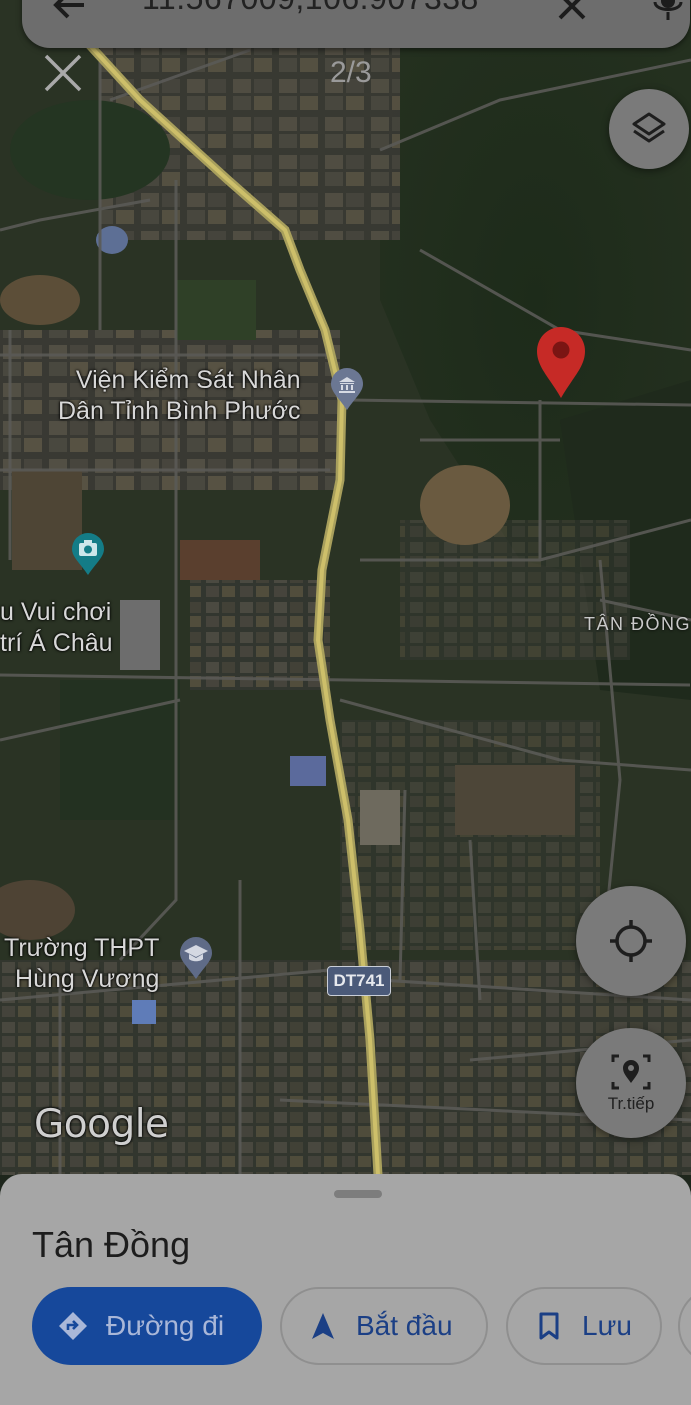 The image size is (691, 1405). What do you see at coordinates (165, 1325) in the screenshot?
I see `directions-label: Đường đi` at bounding box center [165, 1325].